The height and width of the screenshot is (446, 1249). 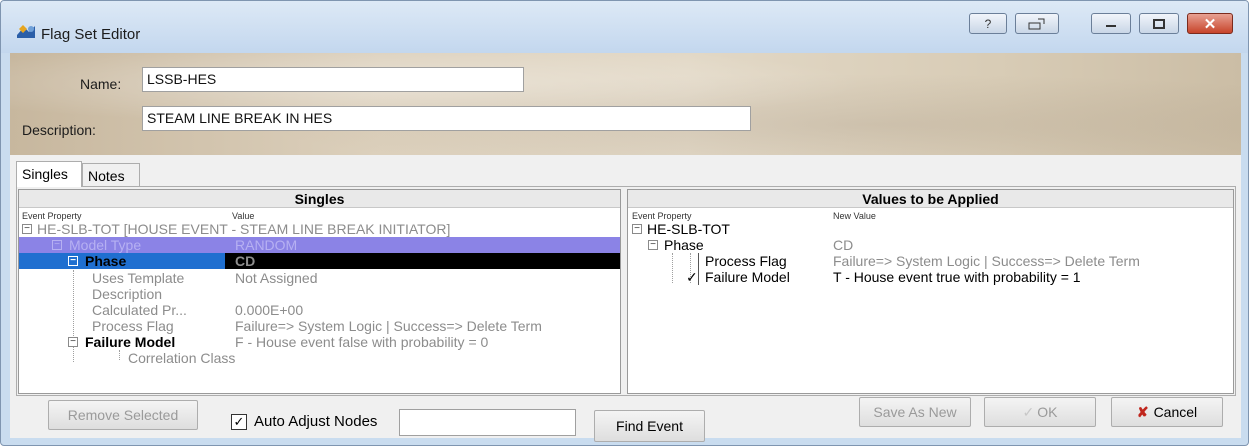 I want to click on tab-singles-label: Singles, so click(x=45, y=174).